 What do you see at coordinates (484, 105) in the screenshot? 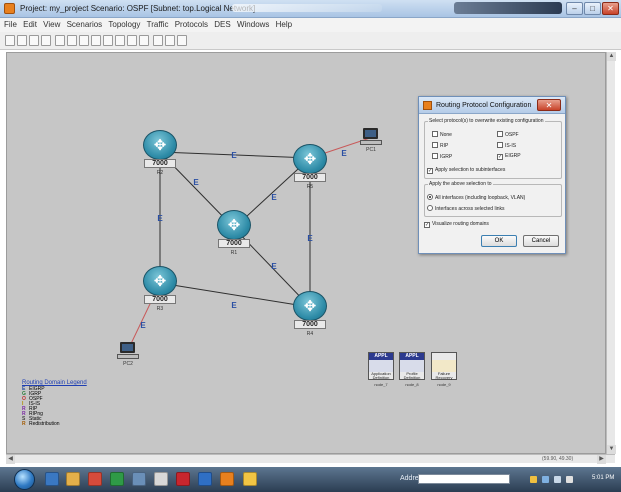
I see `dialog-title: Routing Protocol Configuration` at bounding box center [484, 105].